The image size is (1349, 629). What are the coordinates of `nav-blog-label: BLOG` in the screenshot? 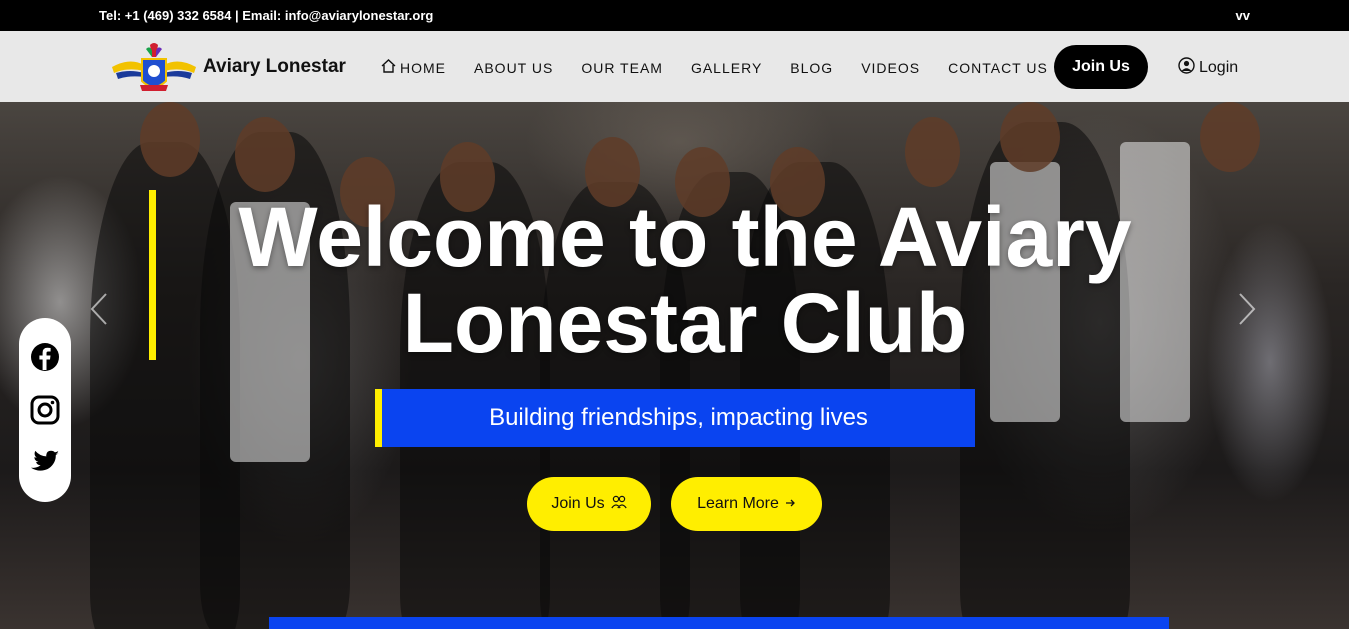 It's located at (812, 67).